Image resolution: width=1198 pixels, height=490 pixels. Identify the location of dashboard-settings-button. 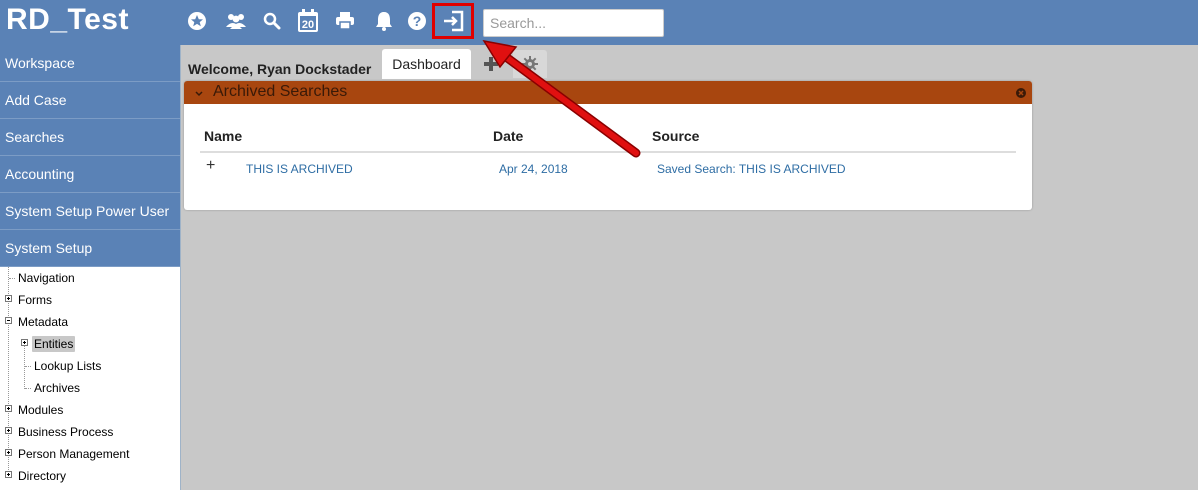
(530, 64).